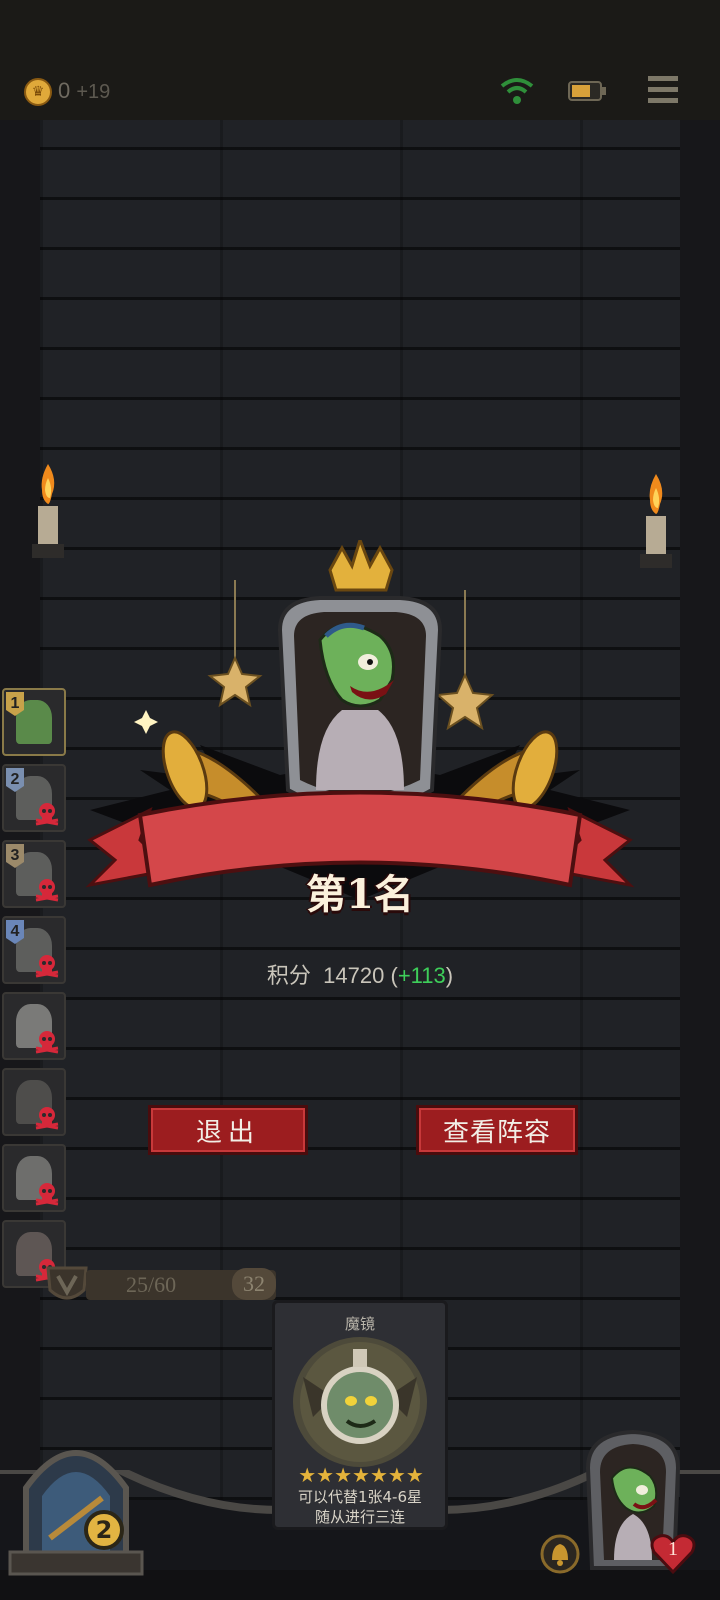  What do you see at coordinates (354, 975) in the screenshot?
I see `score-value: 14720` at bounding box center [354, 975].